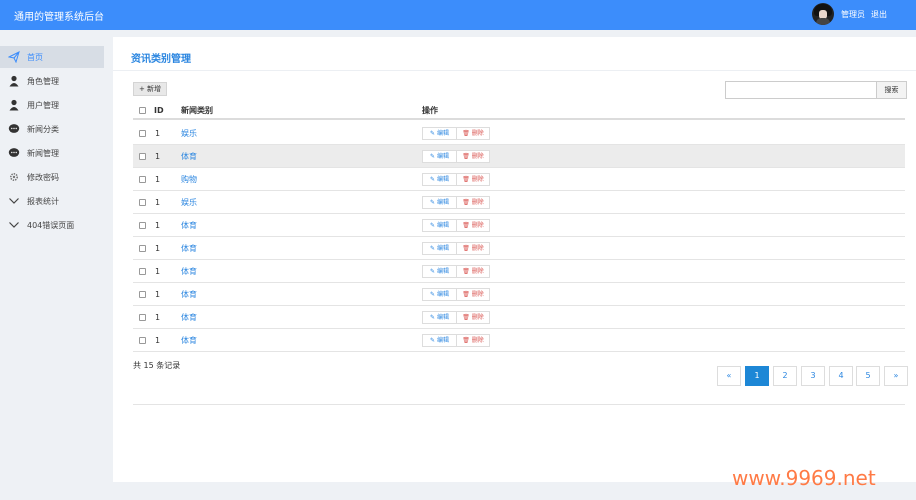 The image size is (916, 500). What do you see at coordinates (52, 57) in the screenshot?
I see `sidebar-item-home: 首页` at bounding box center [52, 57].